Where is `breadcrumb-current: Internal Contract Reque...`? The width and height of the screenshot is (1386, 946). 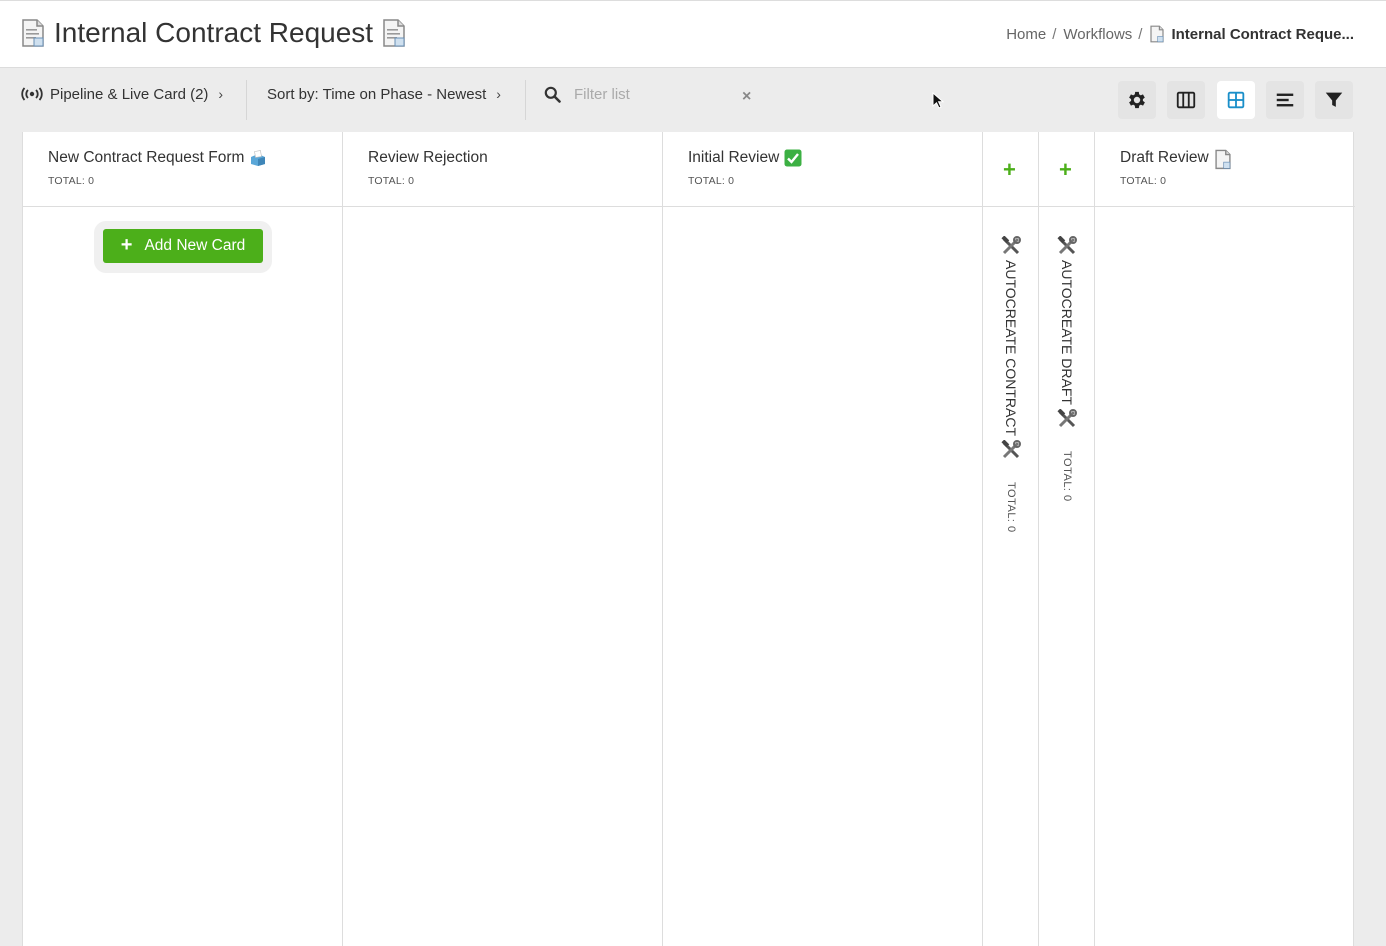 breadcrumb-current: Internal Contract Reque... is located at coordinates (1251, 34).